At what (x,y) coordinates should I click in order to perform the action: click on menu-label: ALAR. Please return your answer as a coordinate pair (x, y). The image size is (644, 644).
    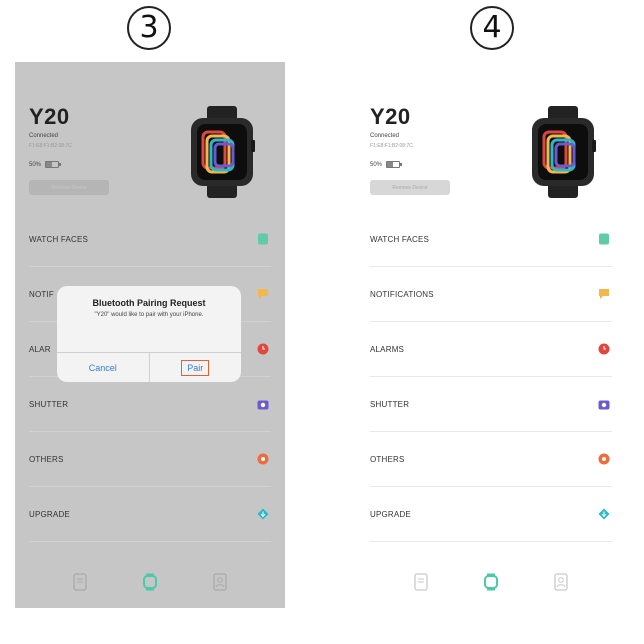
    Looking at the image, I should click on (40, 349).